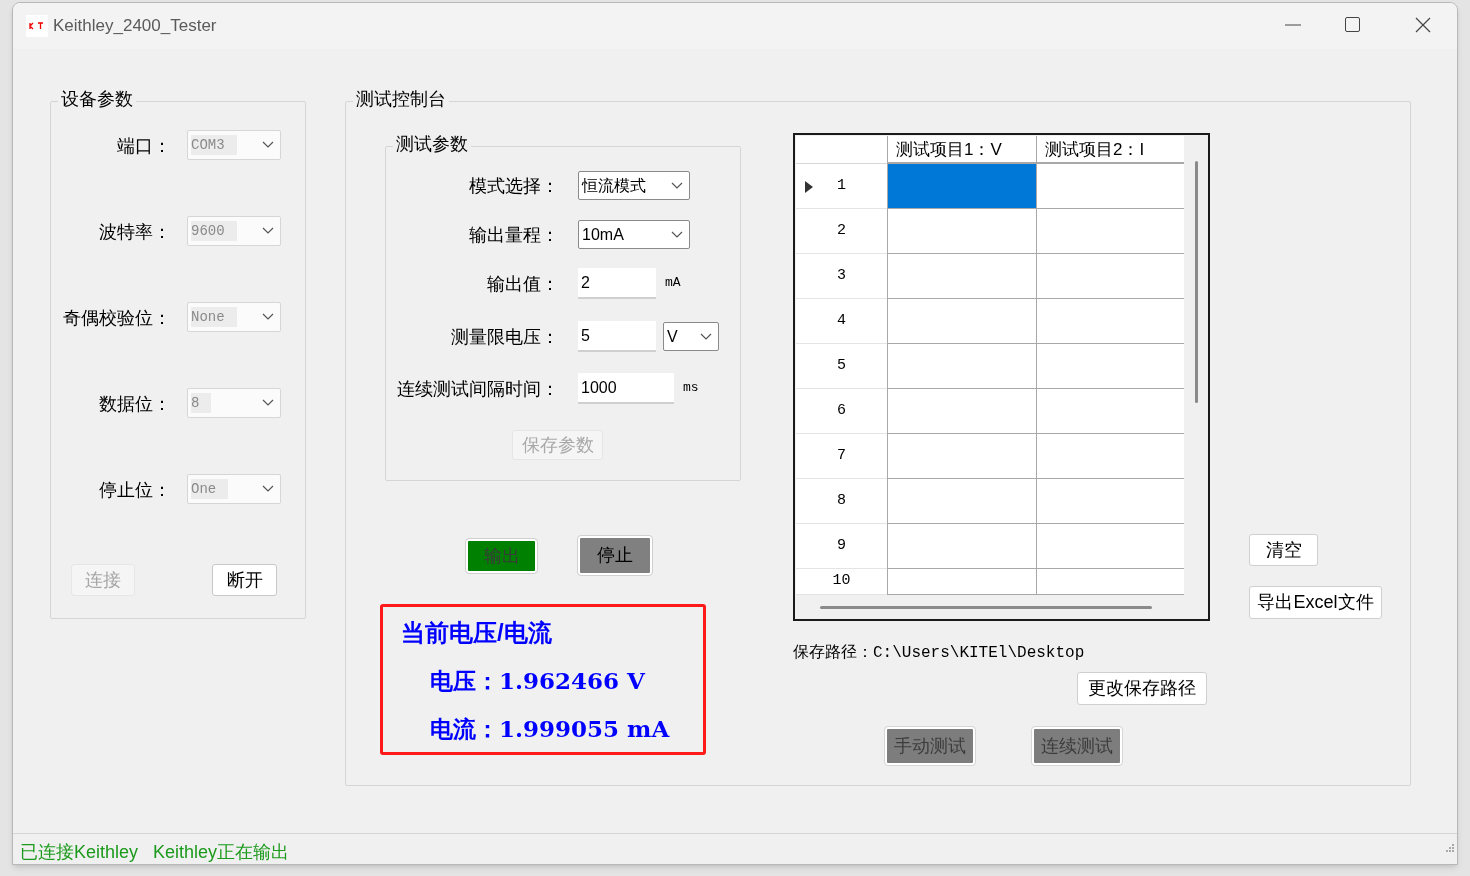 This screenshot has height=876, width=1470. Describe the element at coordinates (79, 852) in the screenshot. I see `status-text: 已连接Keithley` at that location.